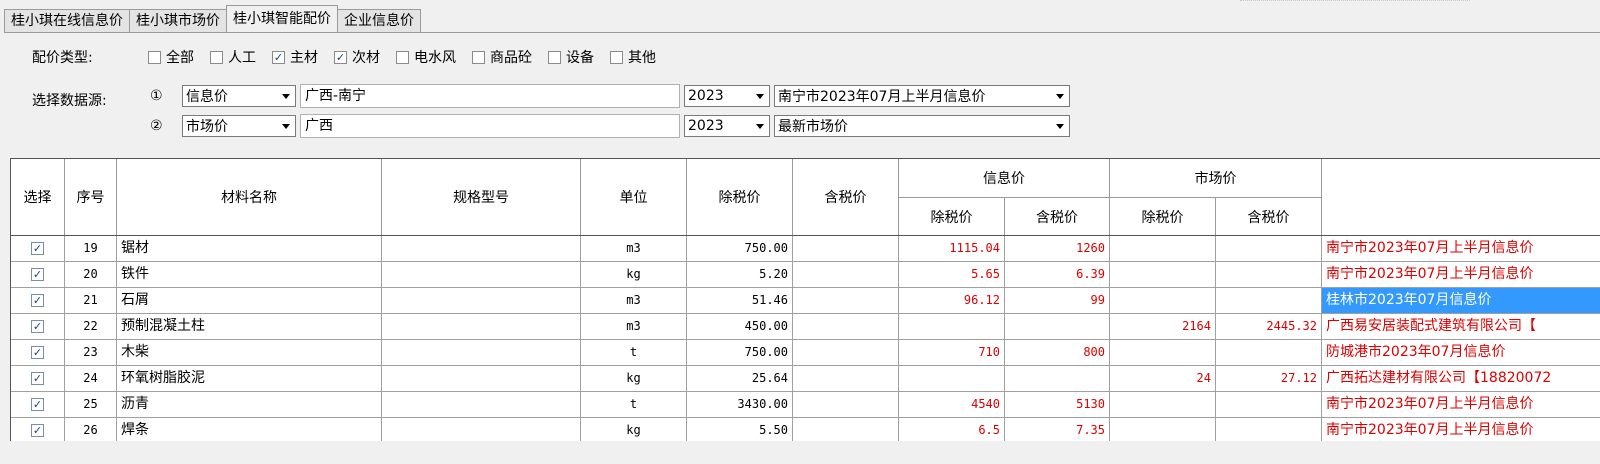 This screenshot has height=464, width=1600. I want to click on cell-seq: 26, so click(91, 429).